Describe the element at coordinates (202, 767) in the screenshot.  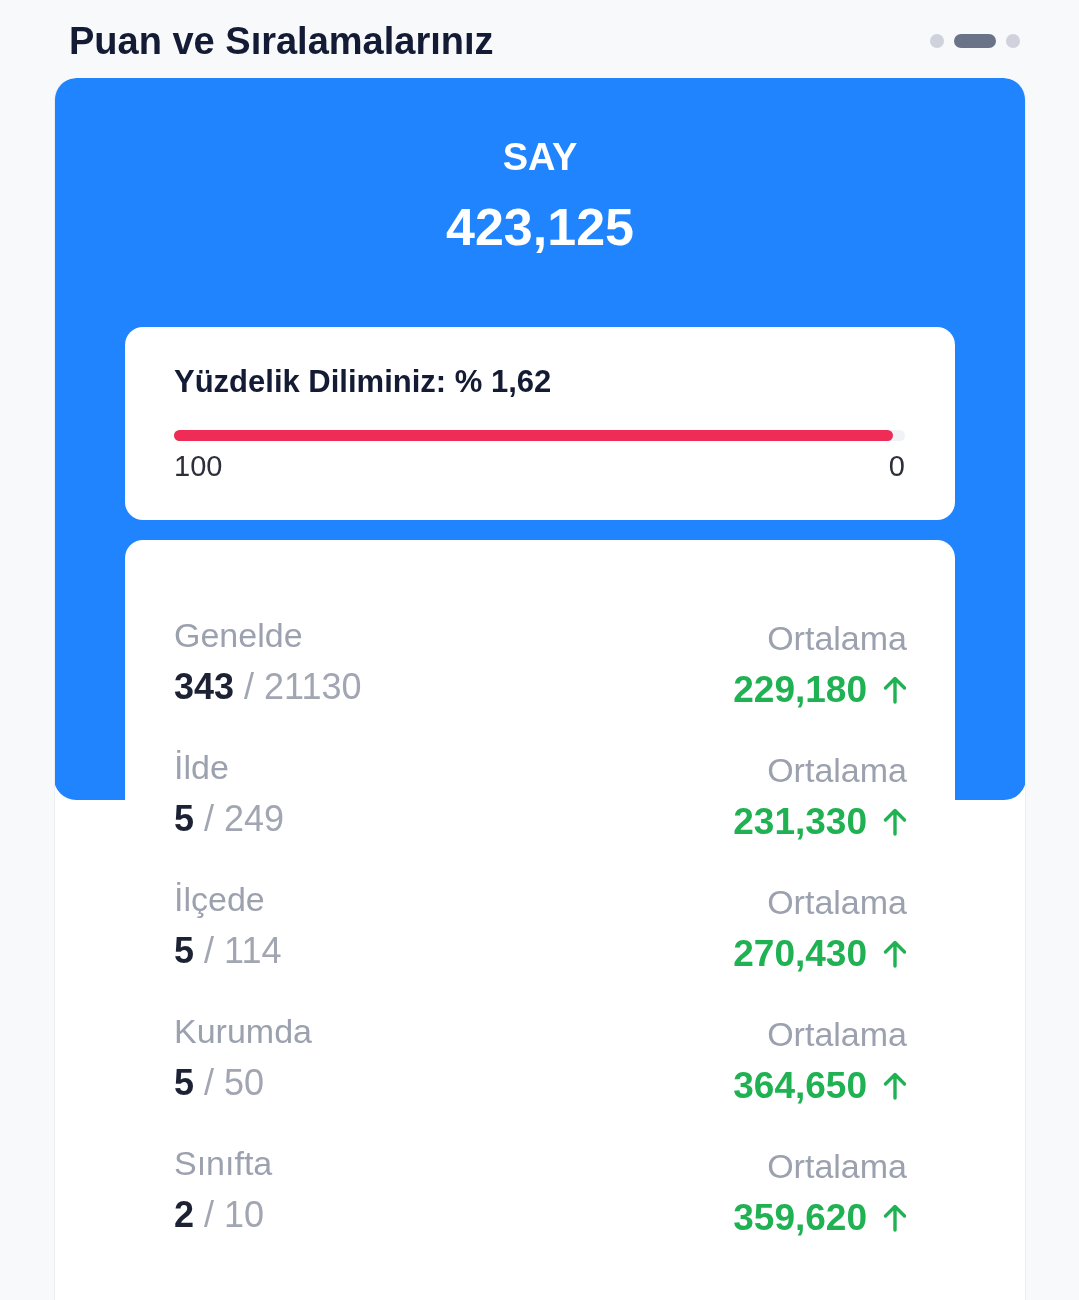
I see `ranking-label: İlde` at that location.